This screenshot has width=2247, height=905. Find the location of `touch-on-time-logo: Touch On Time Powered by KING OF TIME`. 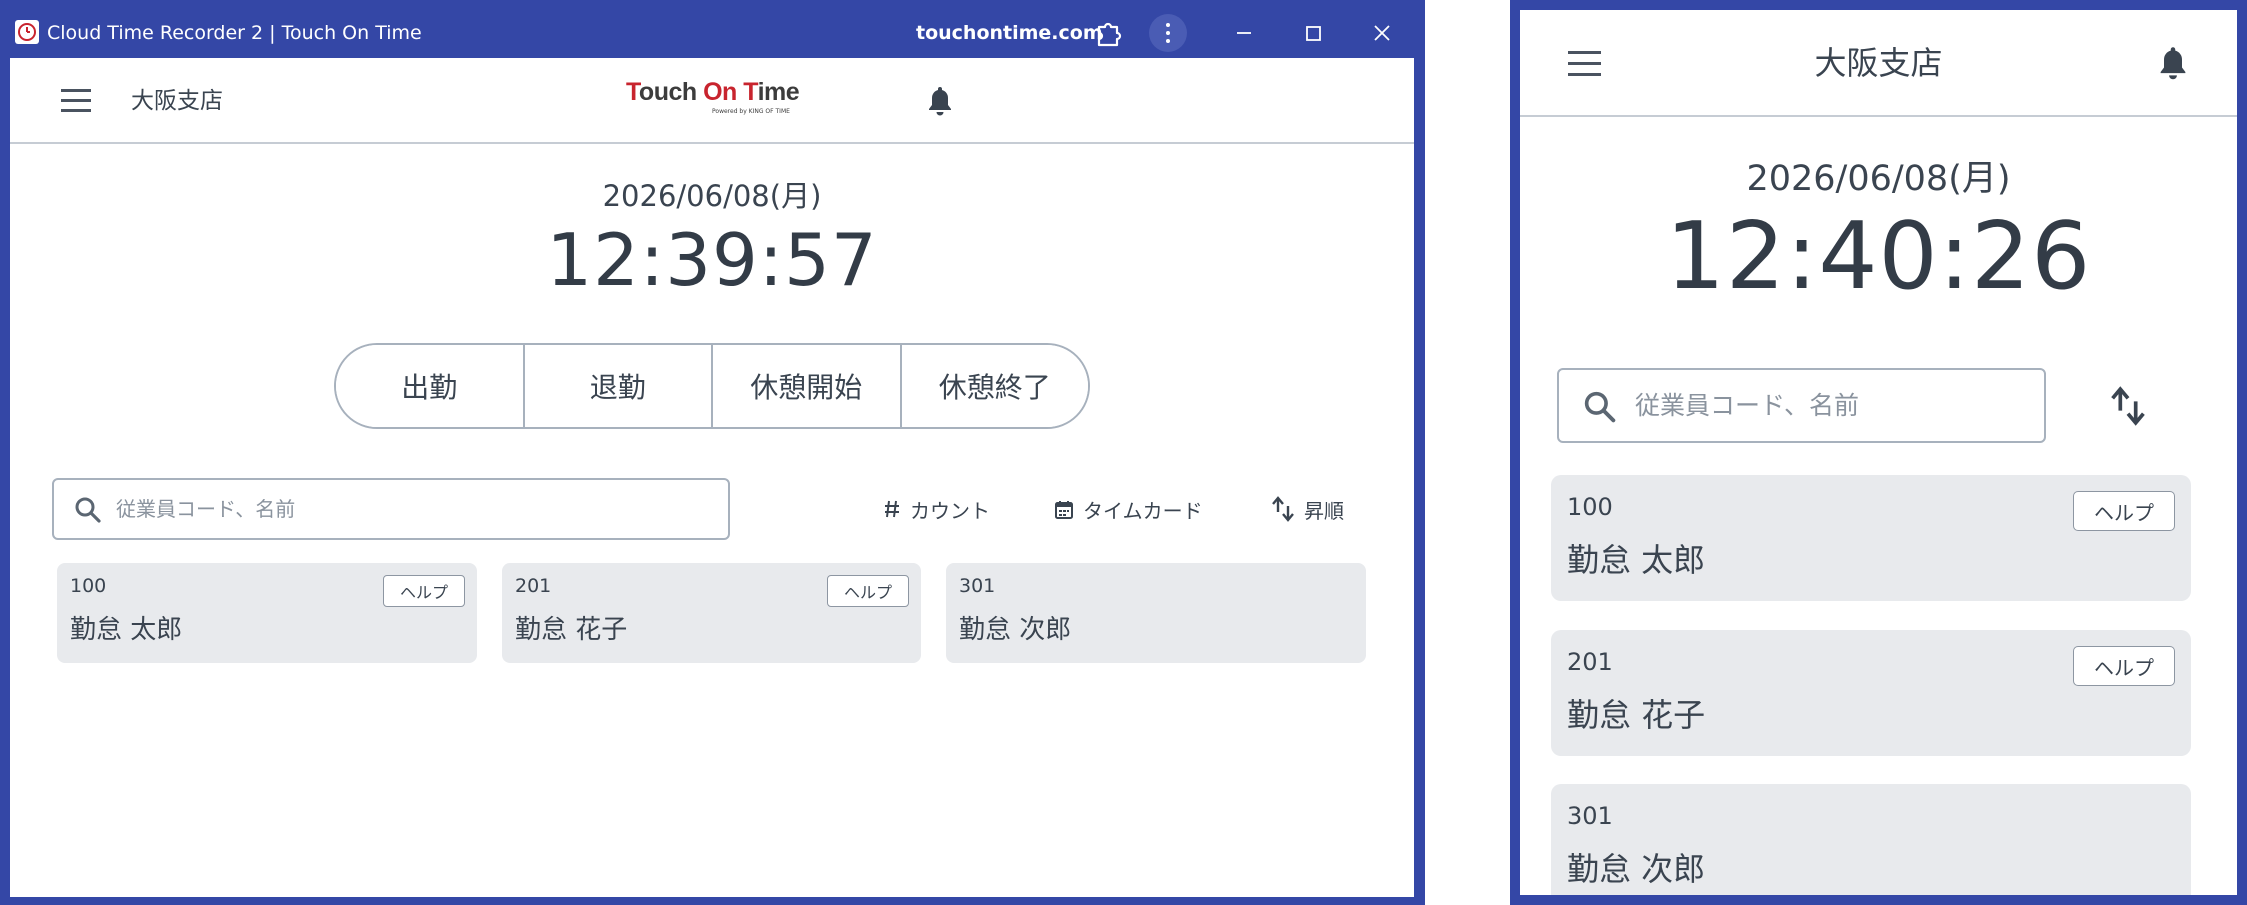

touch-on-time-logo: Touch On Time Powered by KING OF TIME is located at coordinates (713, 96).